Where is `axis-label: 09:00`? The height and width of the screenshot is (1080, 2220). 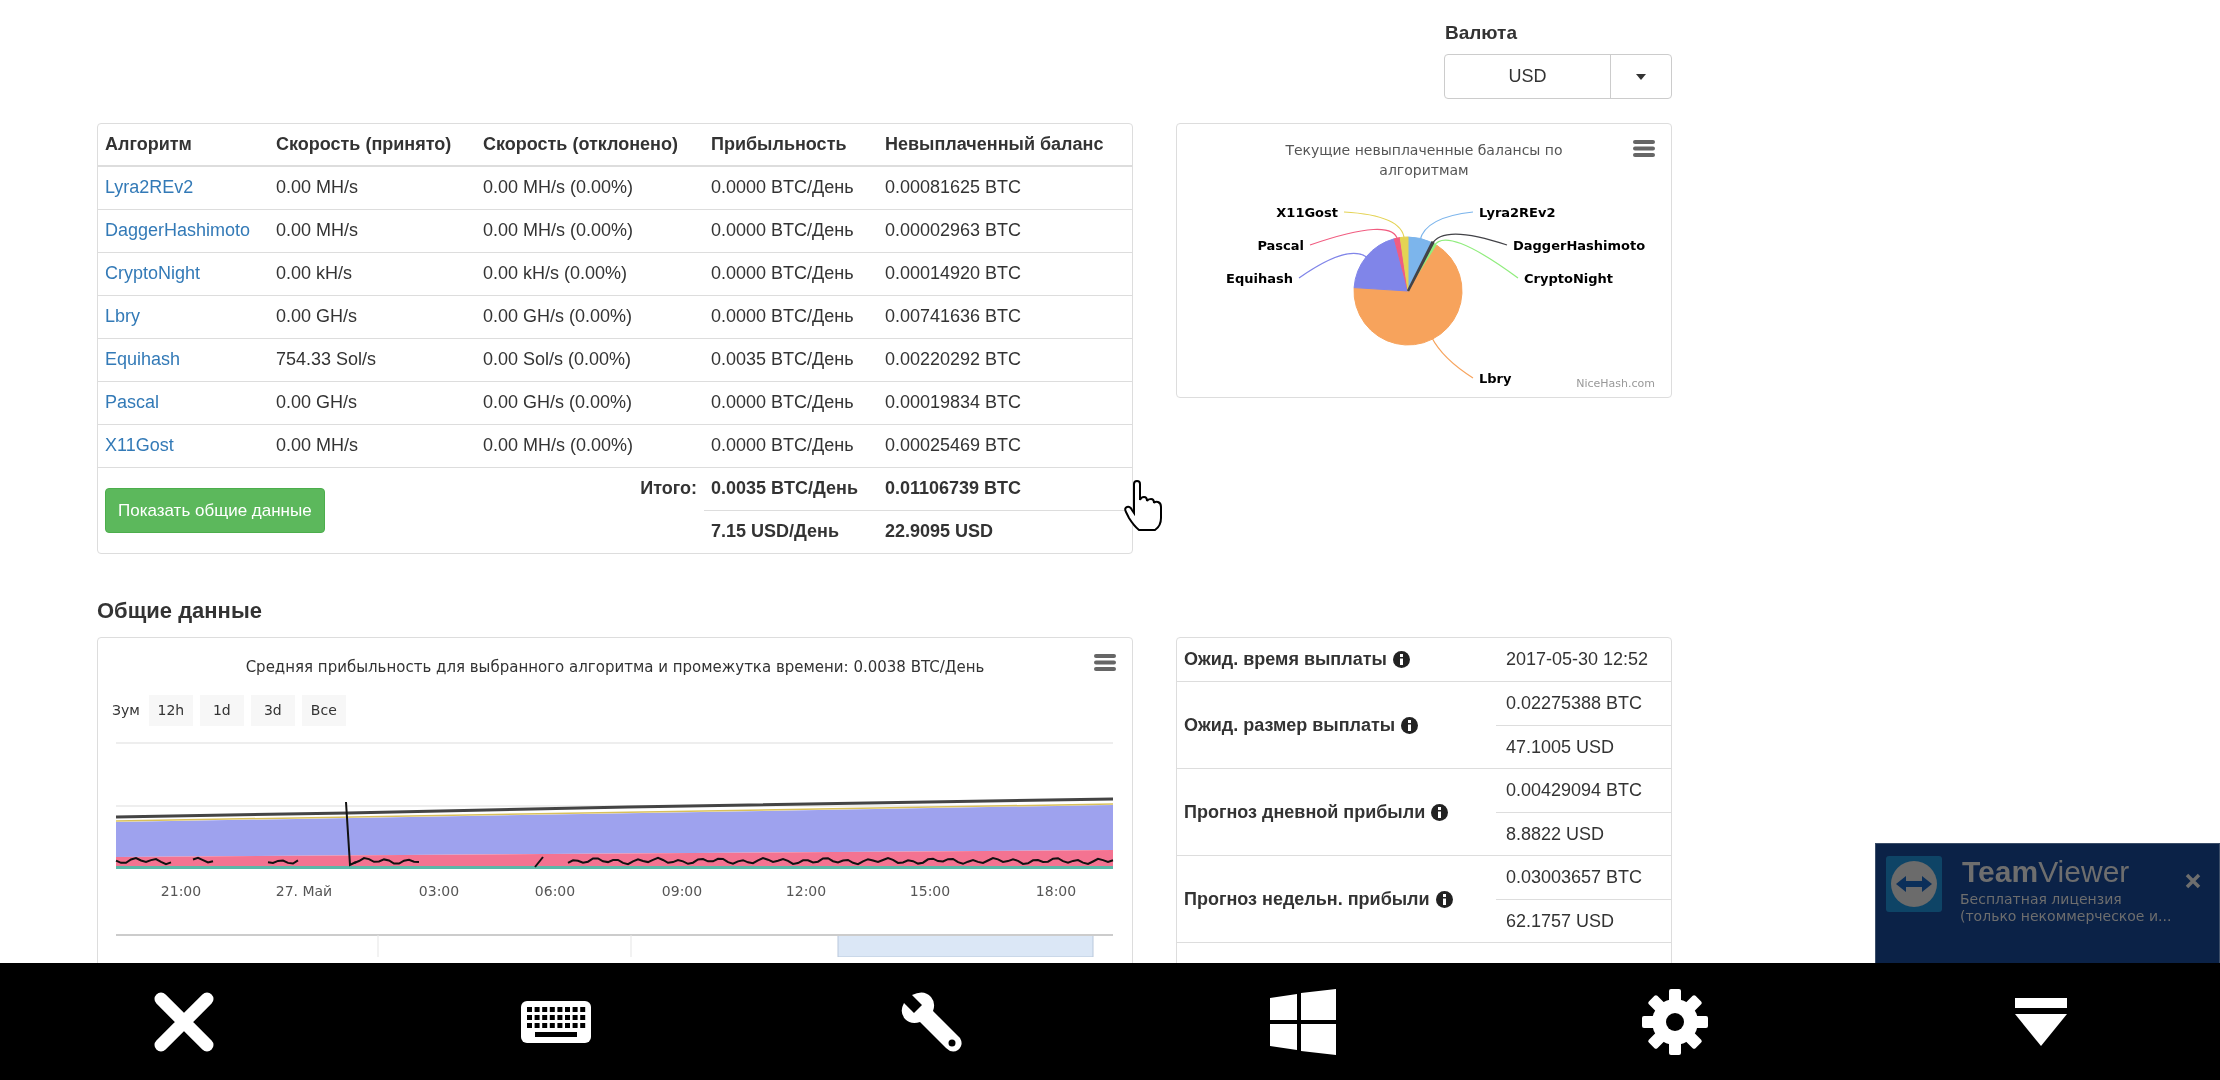
axis-label: 09:00 is located at coordinates (682, 891).